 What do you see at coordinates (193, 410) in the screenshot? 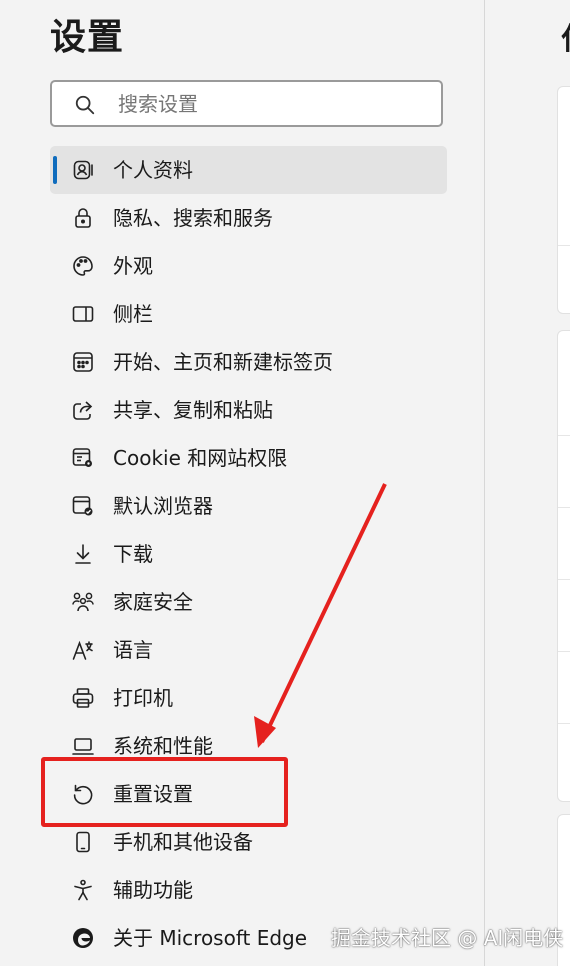
I see `sidebar-item-label: 共享、复制和粘贴` at bounding box center [193, 410].